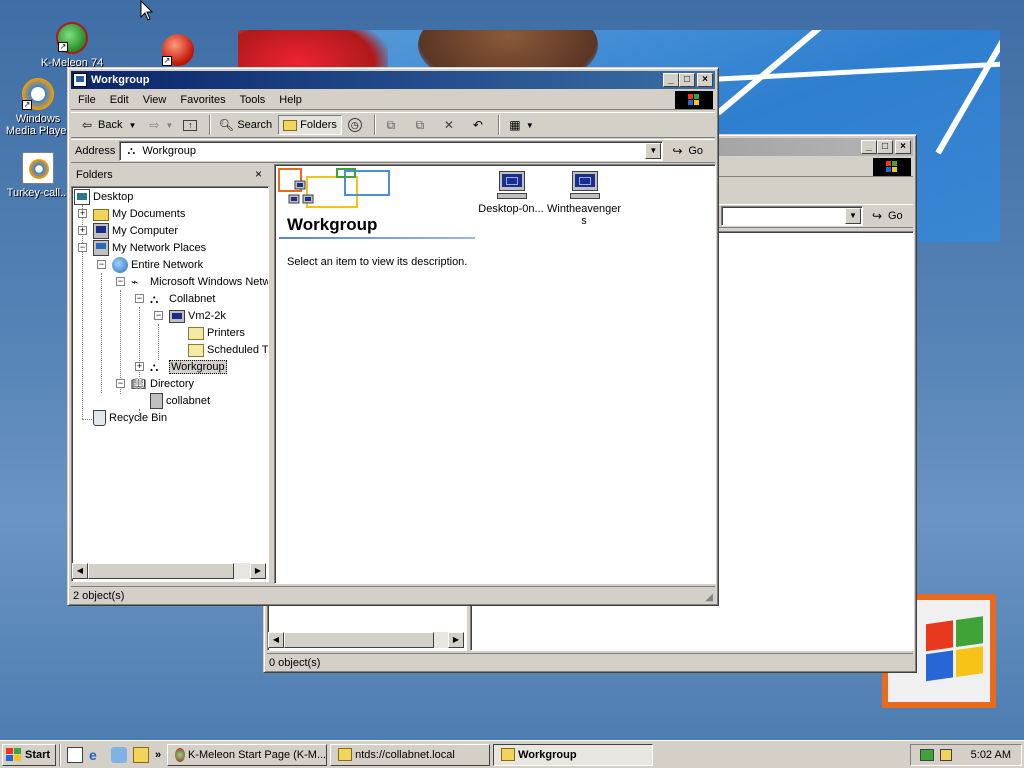  What do you see at coordinates (38, 107) in the screenshot?
I see `desktop-icon-media-player: ↗ Windows Media Player` at bounding box center [38, 107].